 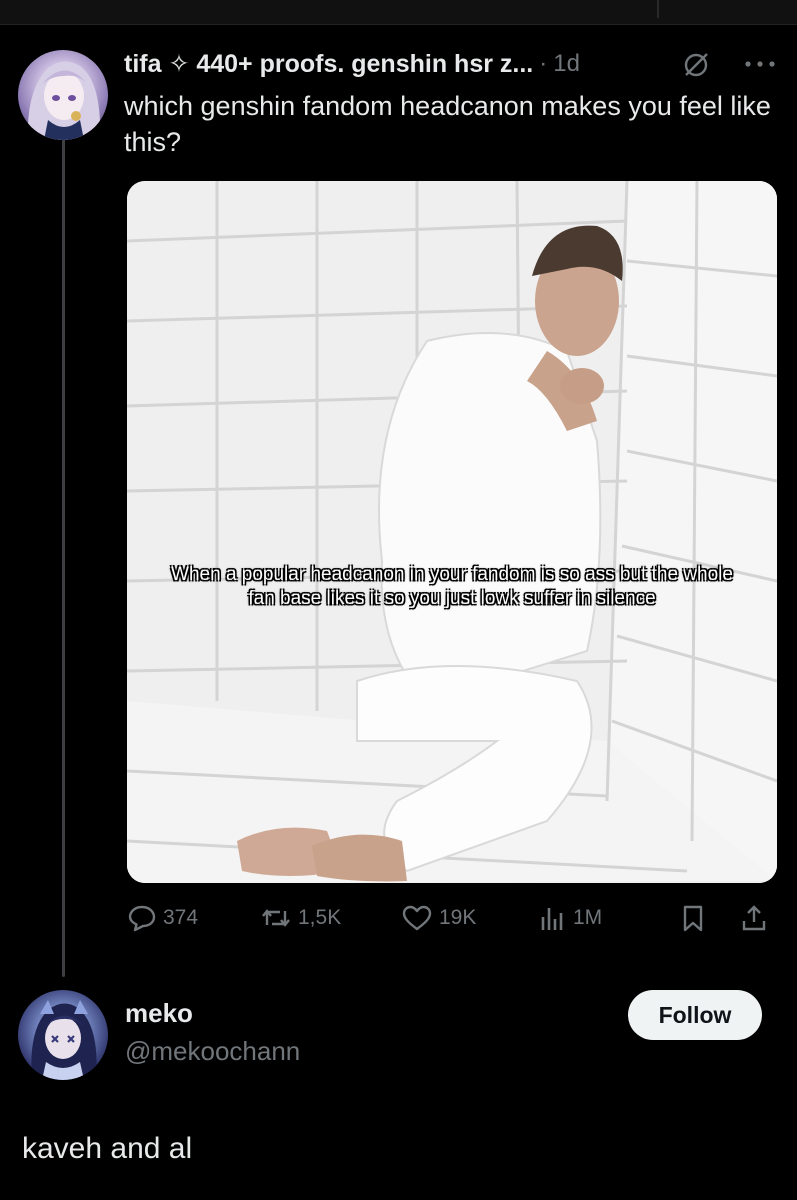 What do you see at coordinates (212, 1051) in the screenshot?
I see `reply-author-handle: @mekoochann` at bounding box center [212, 1051].